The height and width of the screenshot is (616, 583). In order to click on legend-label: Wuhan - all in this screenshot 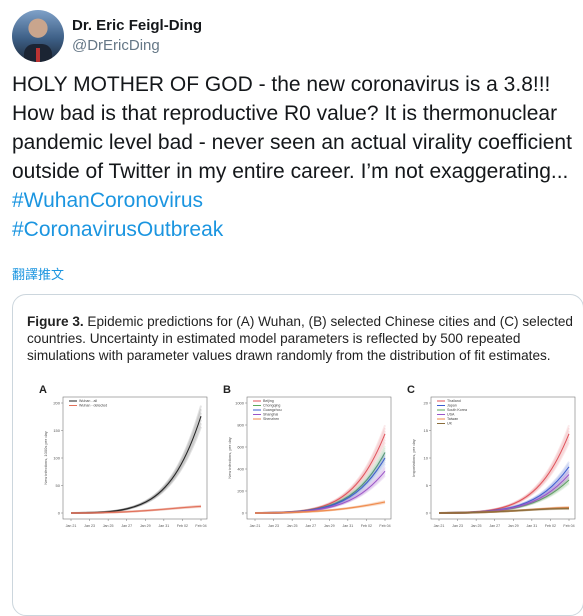, I will do `click(88, 401)`.